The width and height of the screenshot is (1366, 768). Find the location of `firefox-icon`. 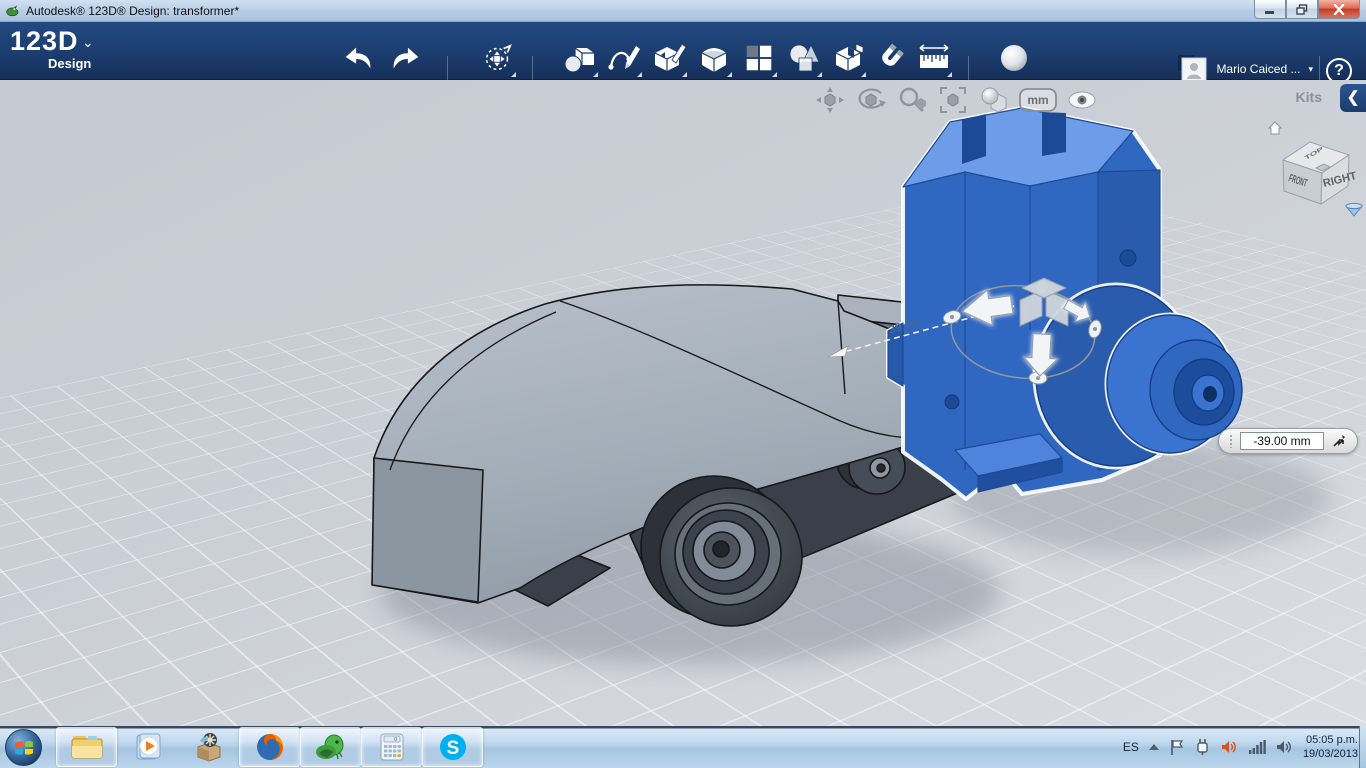

firefox-icon is located at coordinates (269, 747).